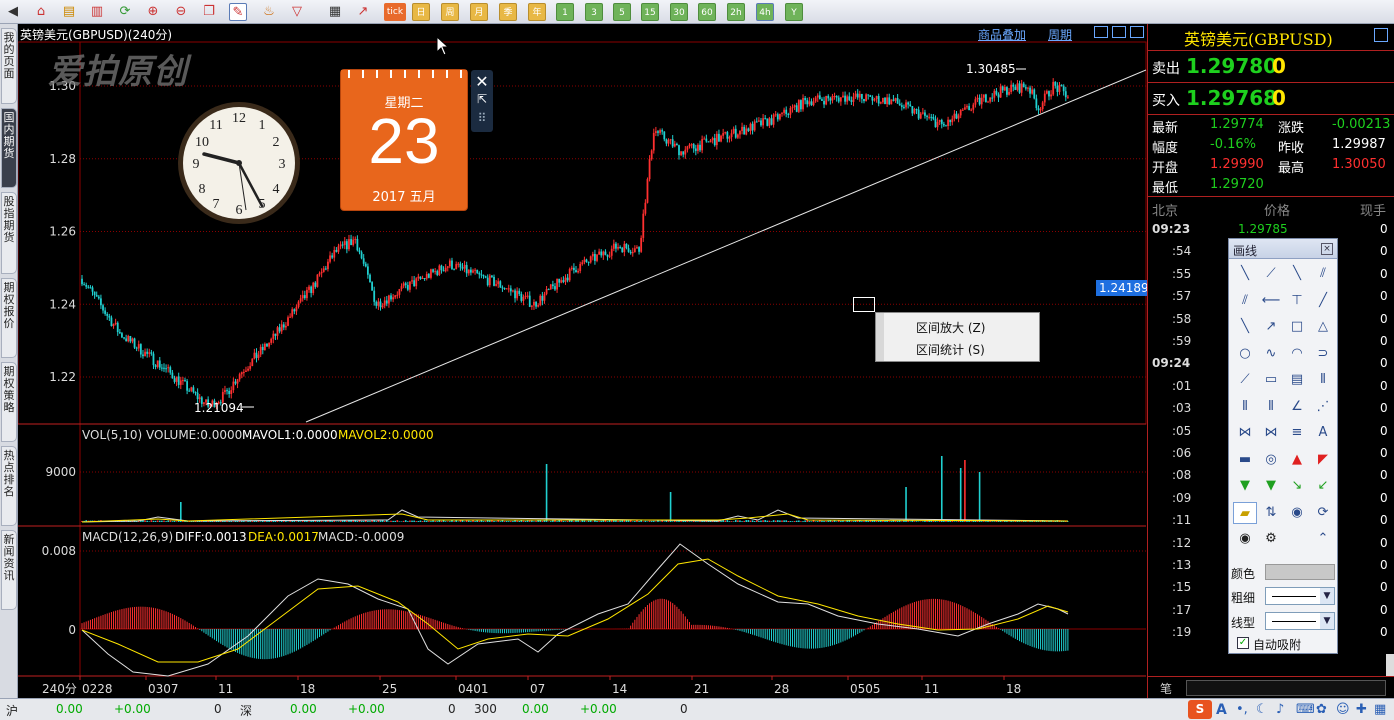 This screenshot has width=1394, height=720. I want to click on draw-tool-arrow-up-right-icon: ↗, so click(1271, 327).